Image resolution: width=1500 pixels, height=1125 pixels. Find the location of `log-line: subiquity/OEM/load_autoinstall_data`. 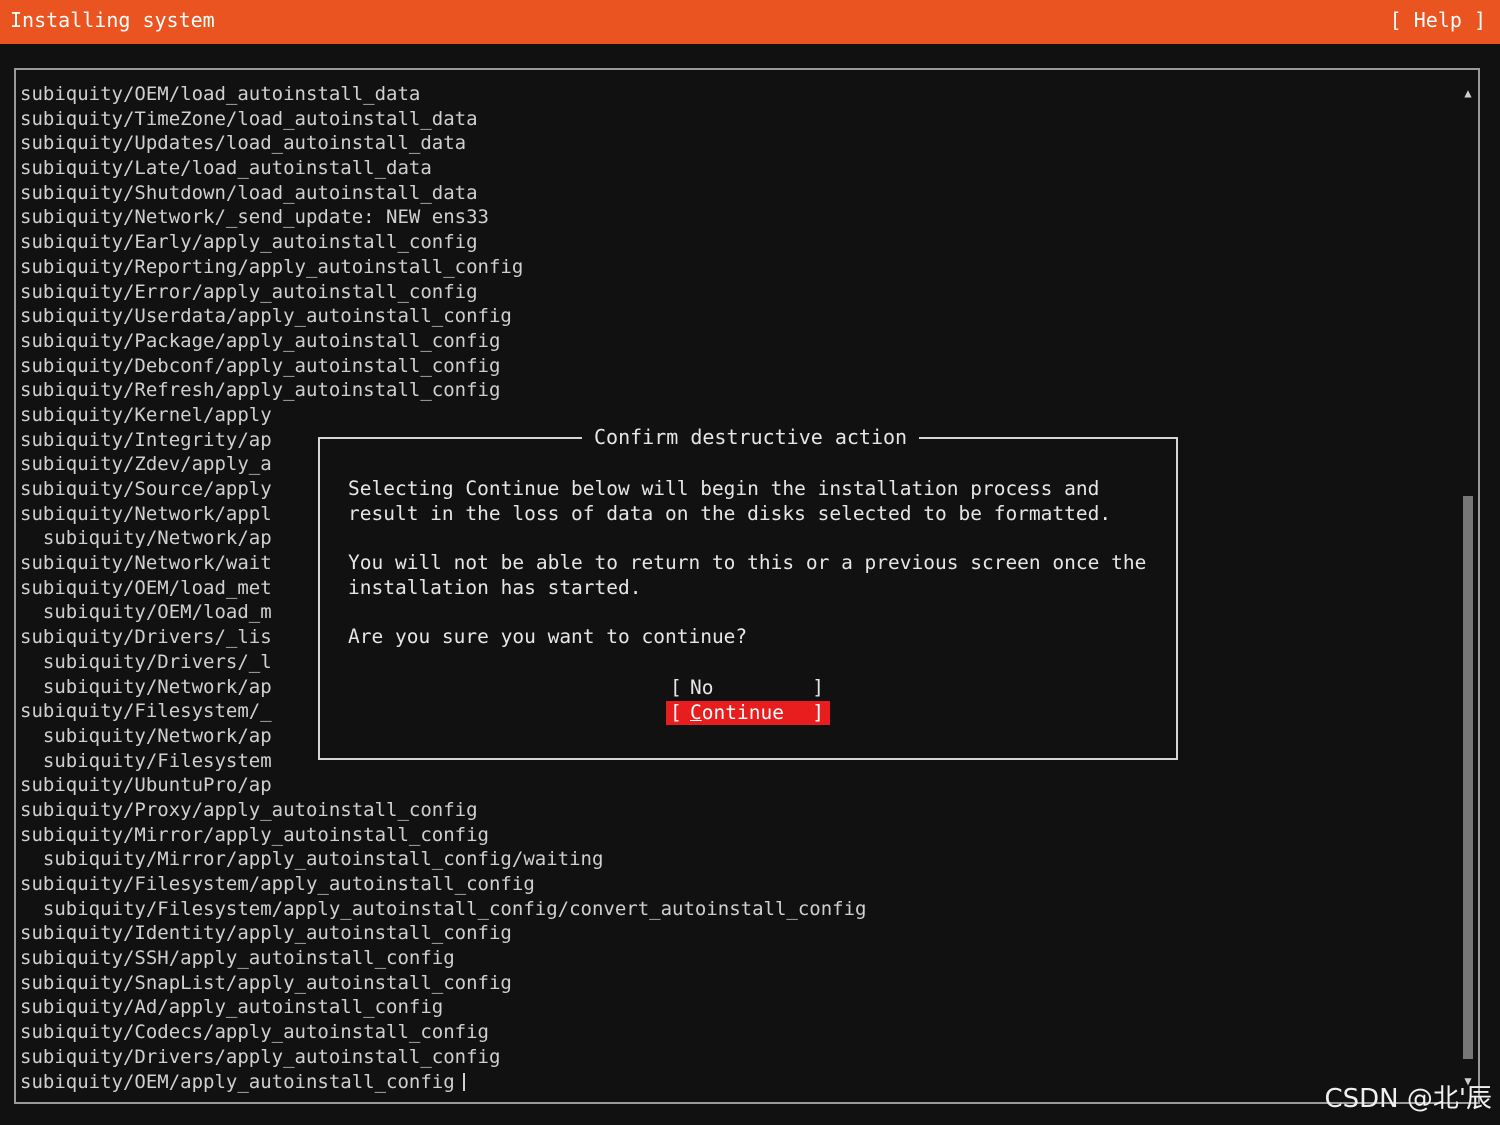

log-line: subiquity/OEM/load_autoinstall_data is located at coordinates (220, 94).